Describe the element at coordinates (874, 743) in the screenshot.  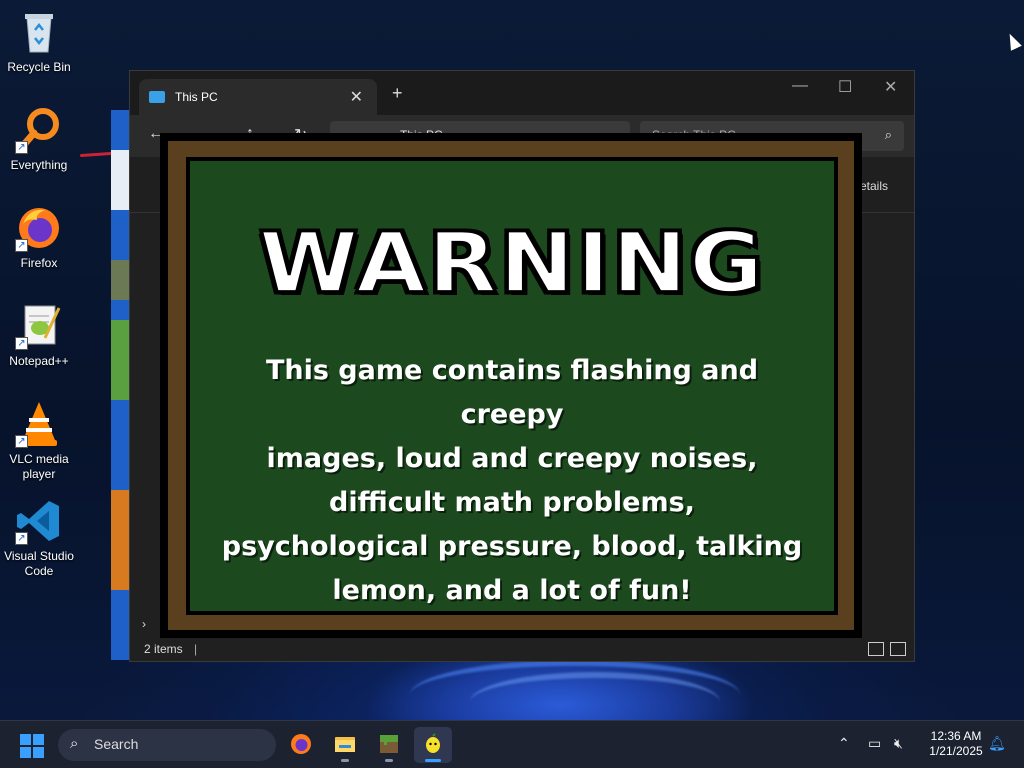
I see `network-icon: ▭` at that location.